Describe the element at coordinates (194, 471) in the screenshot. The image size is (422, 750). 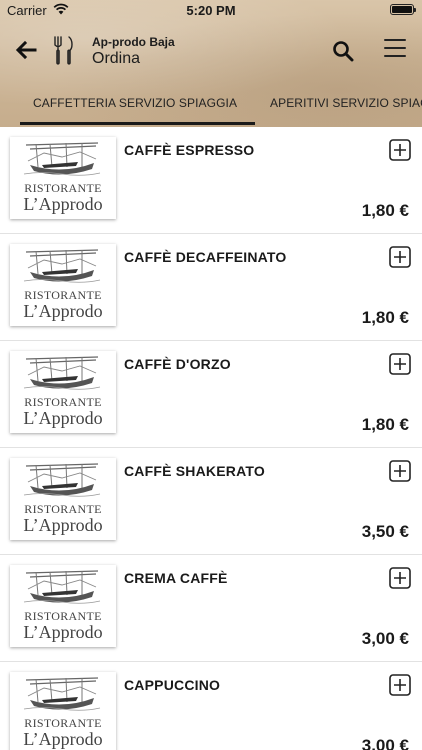
I see `item-name: CAFFÈ SHAKERATO` at that location.